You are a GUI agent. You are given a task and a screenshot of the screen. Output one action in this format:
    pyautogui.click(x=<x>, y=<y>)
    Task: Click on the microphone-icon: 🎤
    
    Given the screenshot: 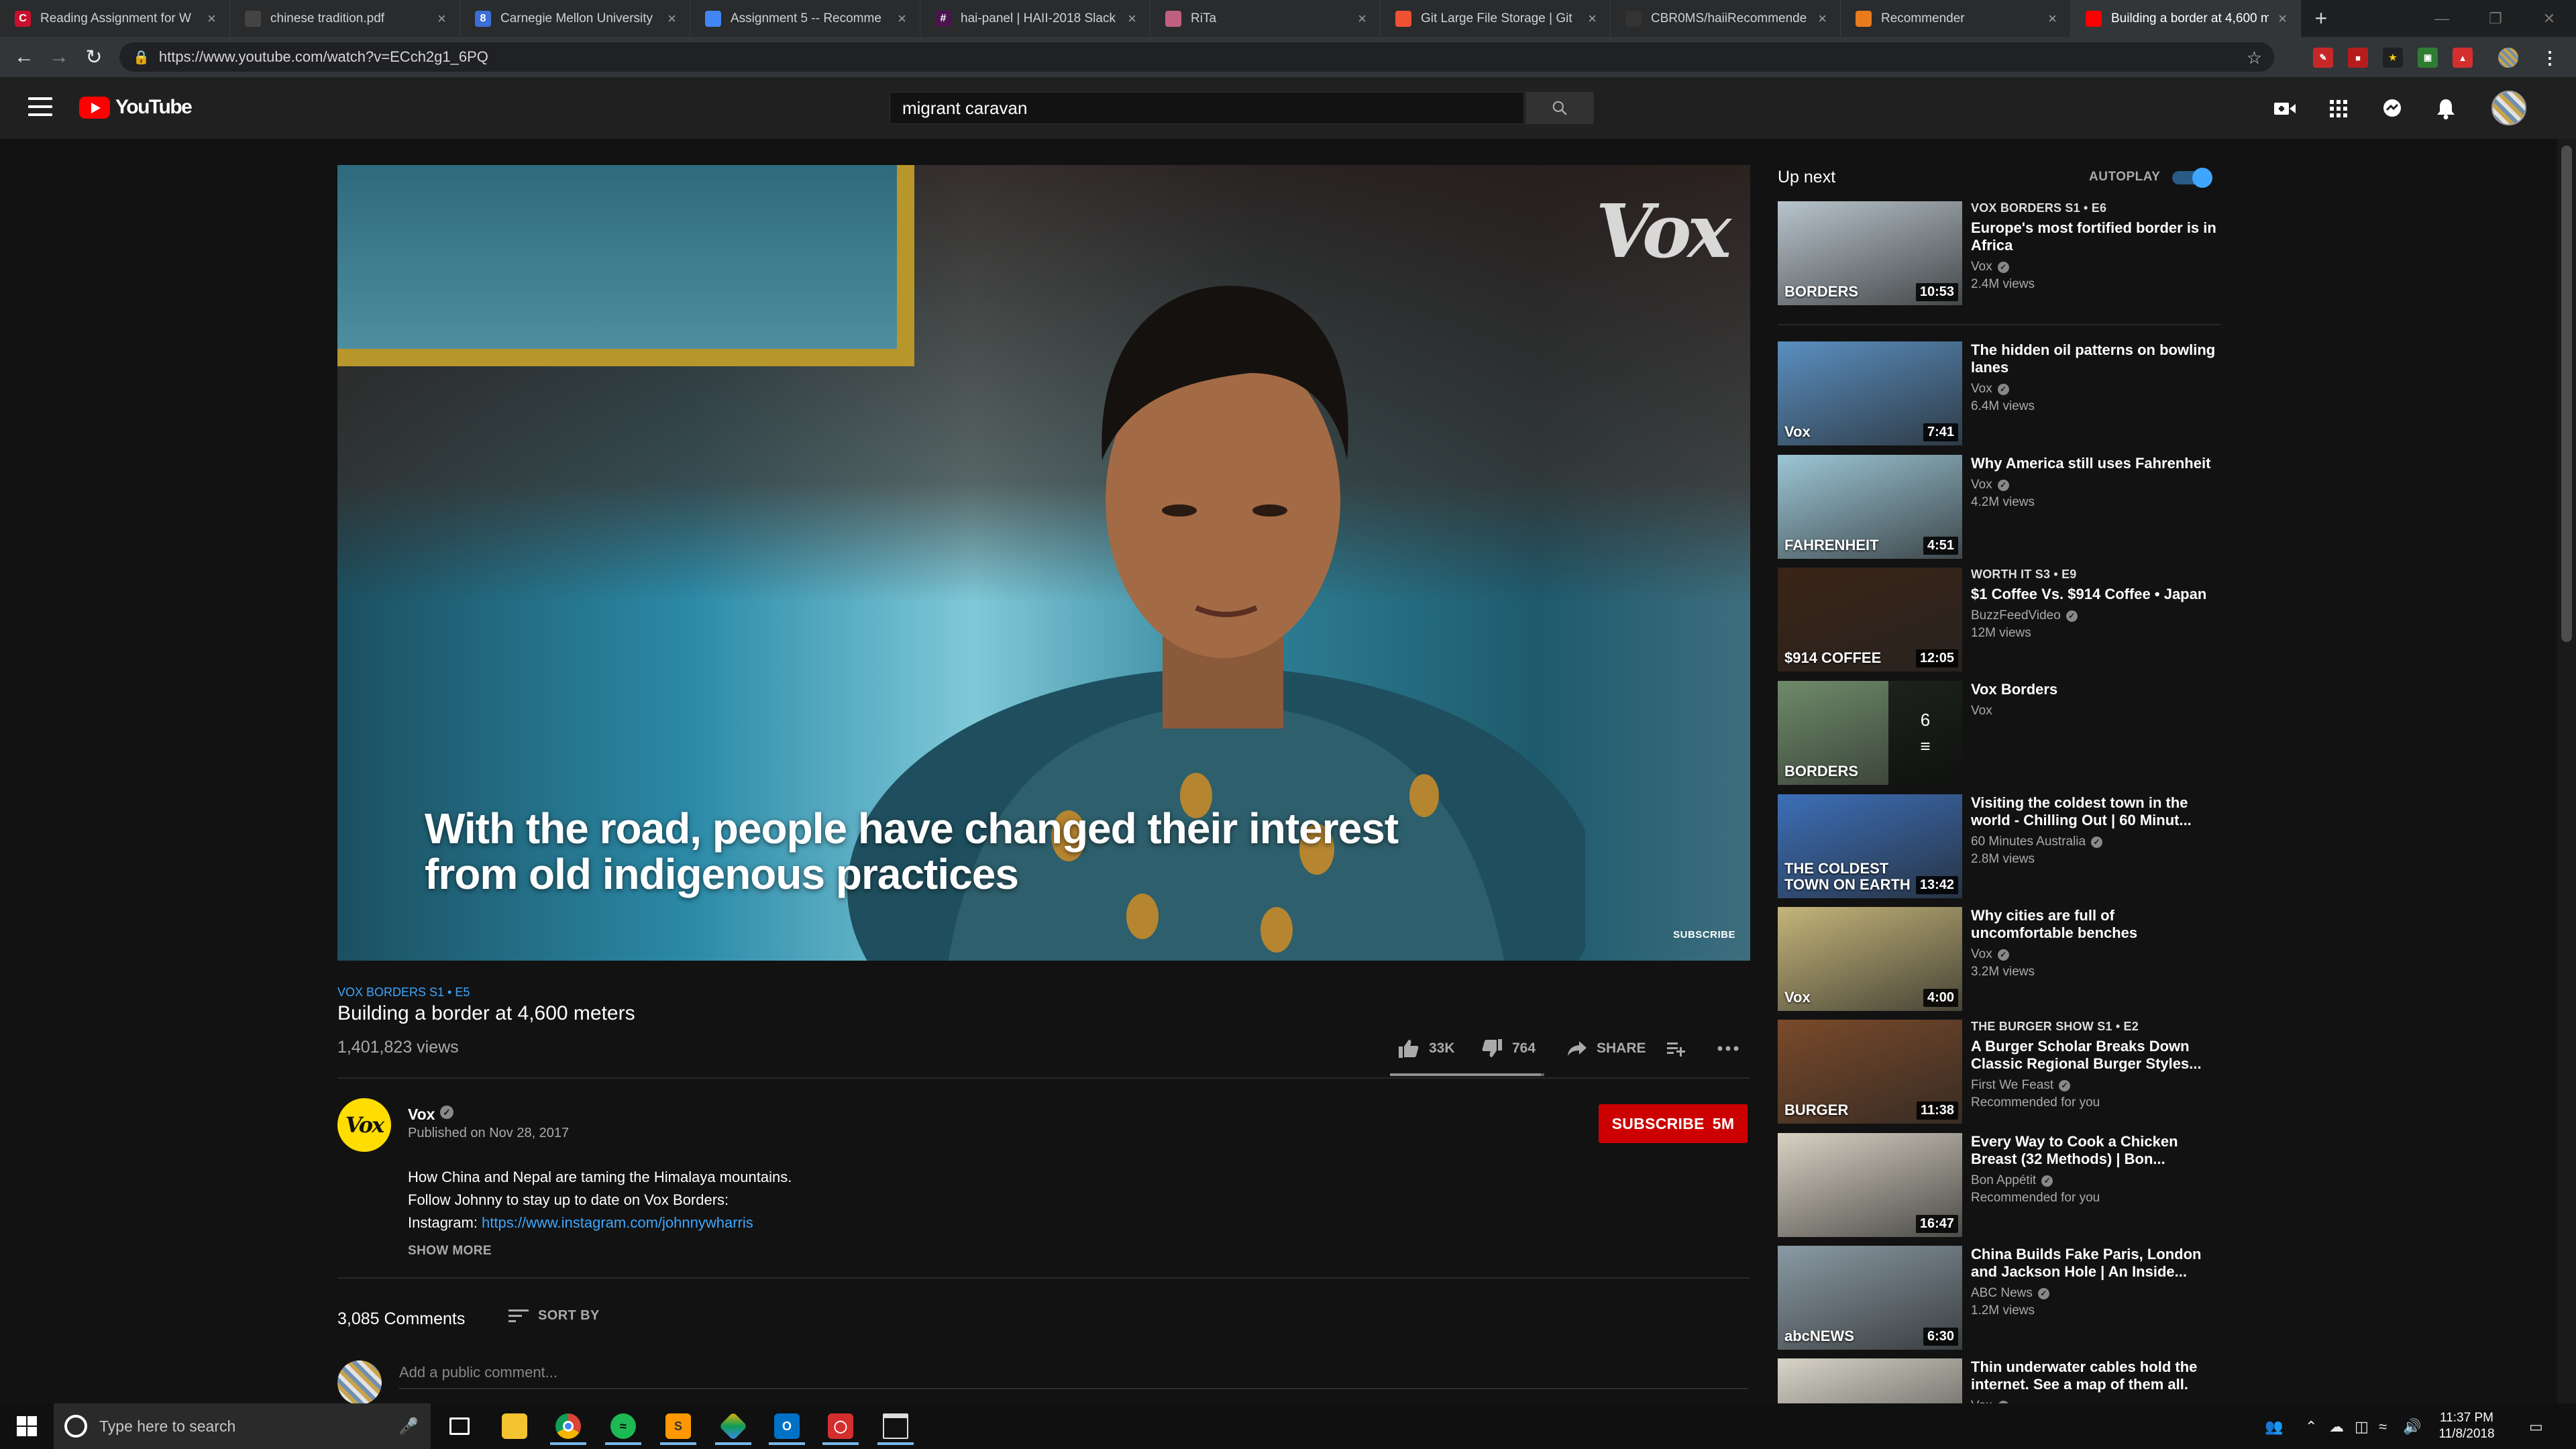 What is the action you would take?
    pyautogui.click(x=408, y=1426)
    